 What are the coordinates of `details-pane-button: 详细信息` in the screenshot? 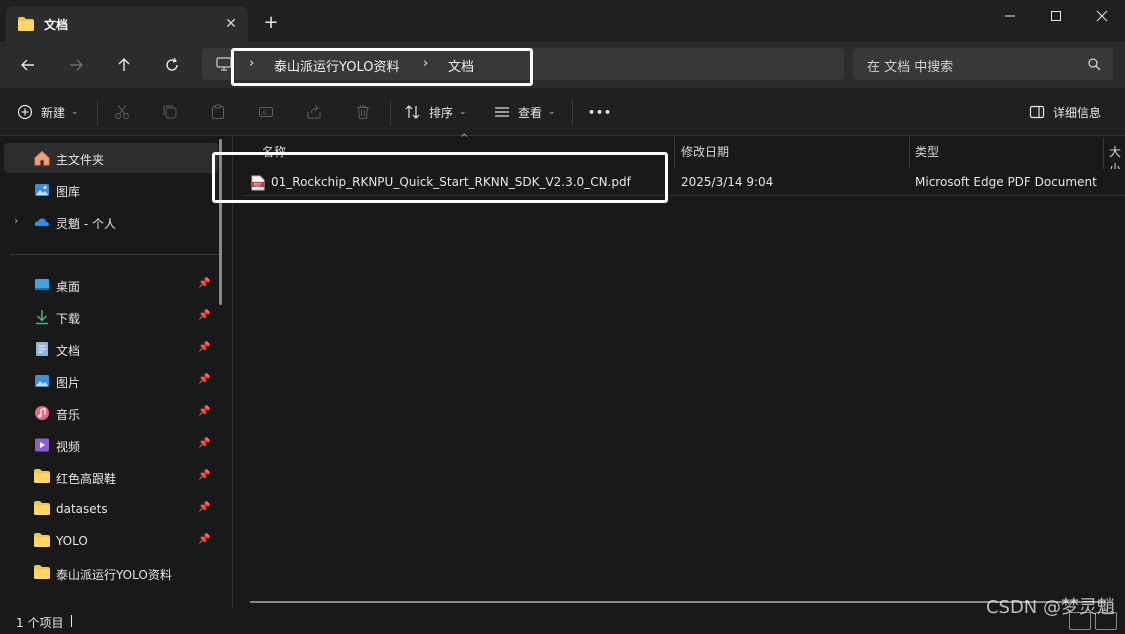 It's located at (1065, 112).